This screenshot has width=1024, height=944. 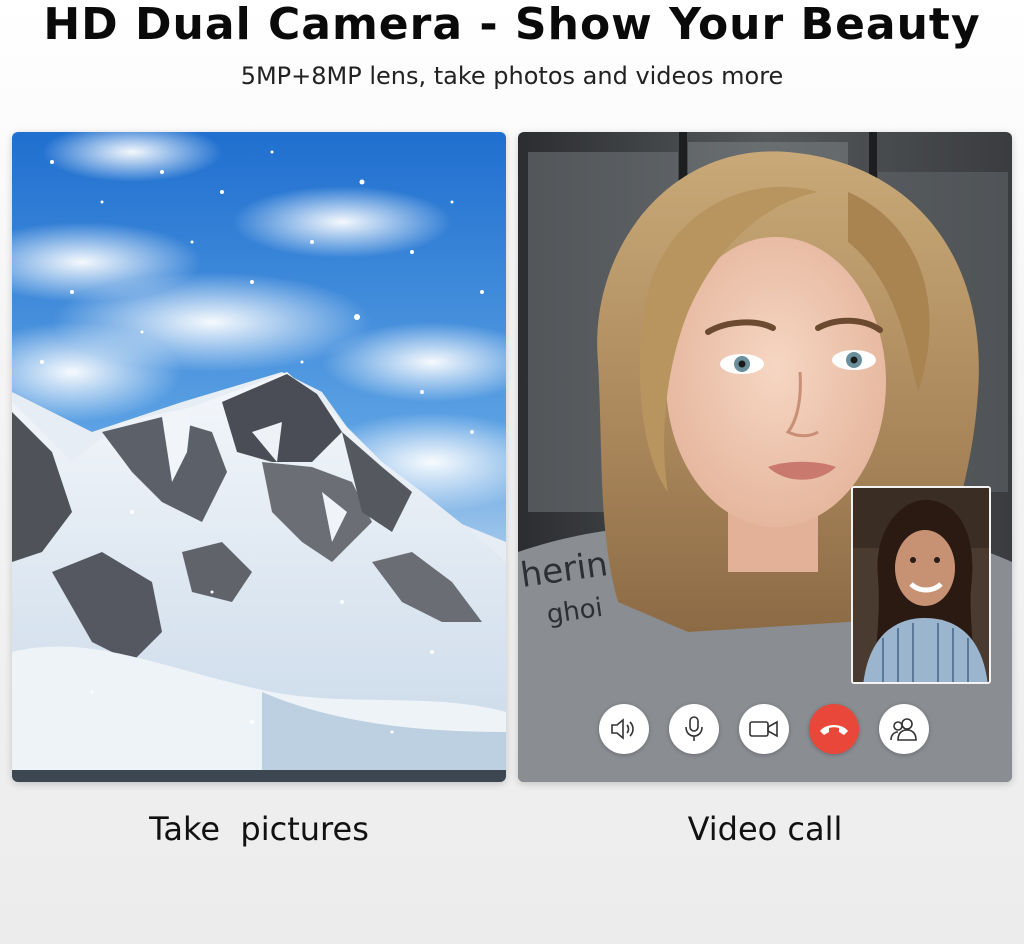 I want to click on caller-thumbnail, so click(x=921, y=585).